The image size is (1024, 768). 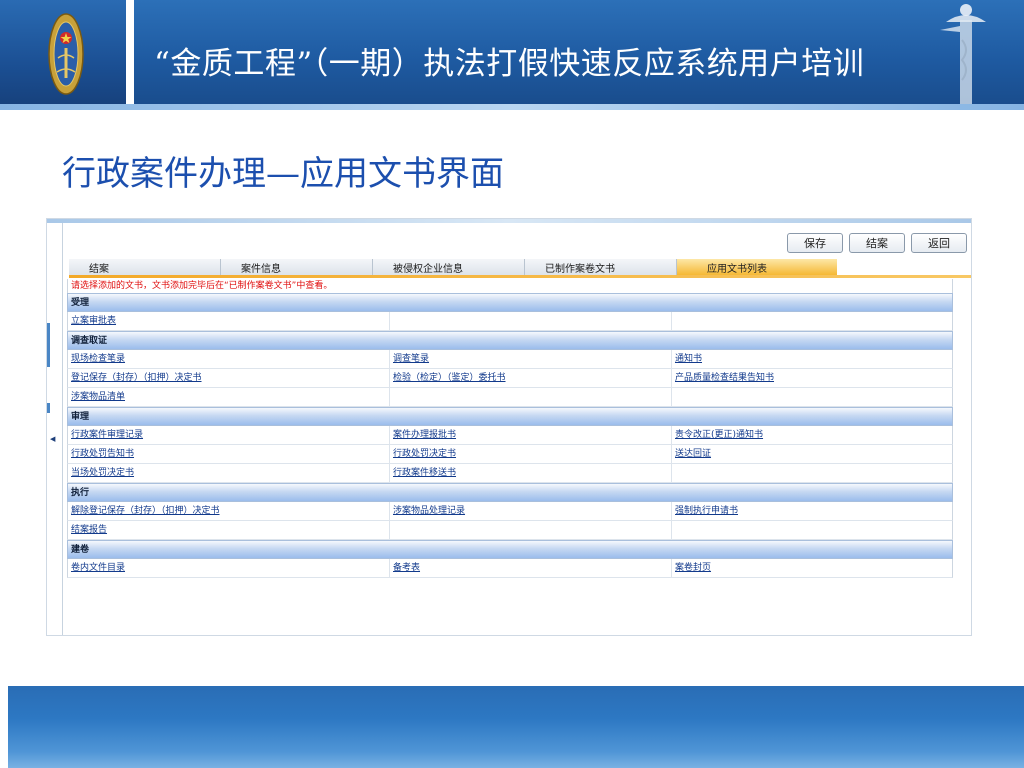 I want to click on document-link: 案件办理报批书, so click(x=424, y=435).